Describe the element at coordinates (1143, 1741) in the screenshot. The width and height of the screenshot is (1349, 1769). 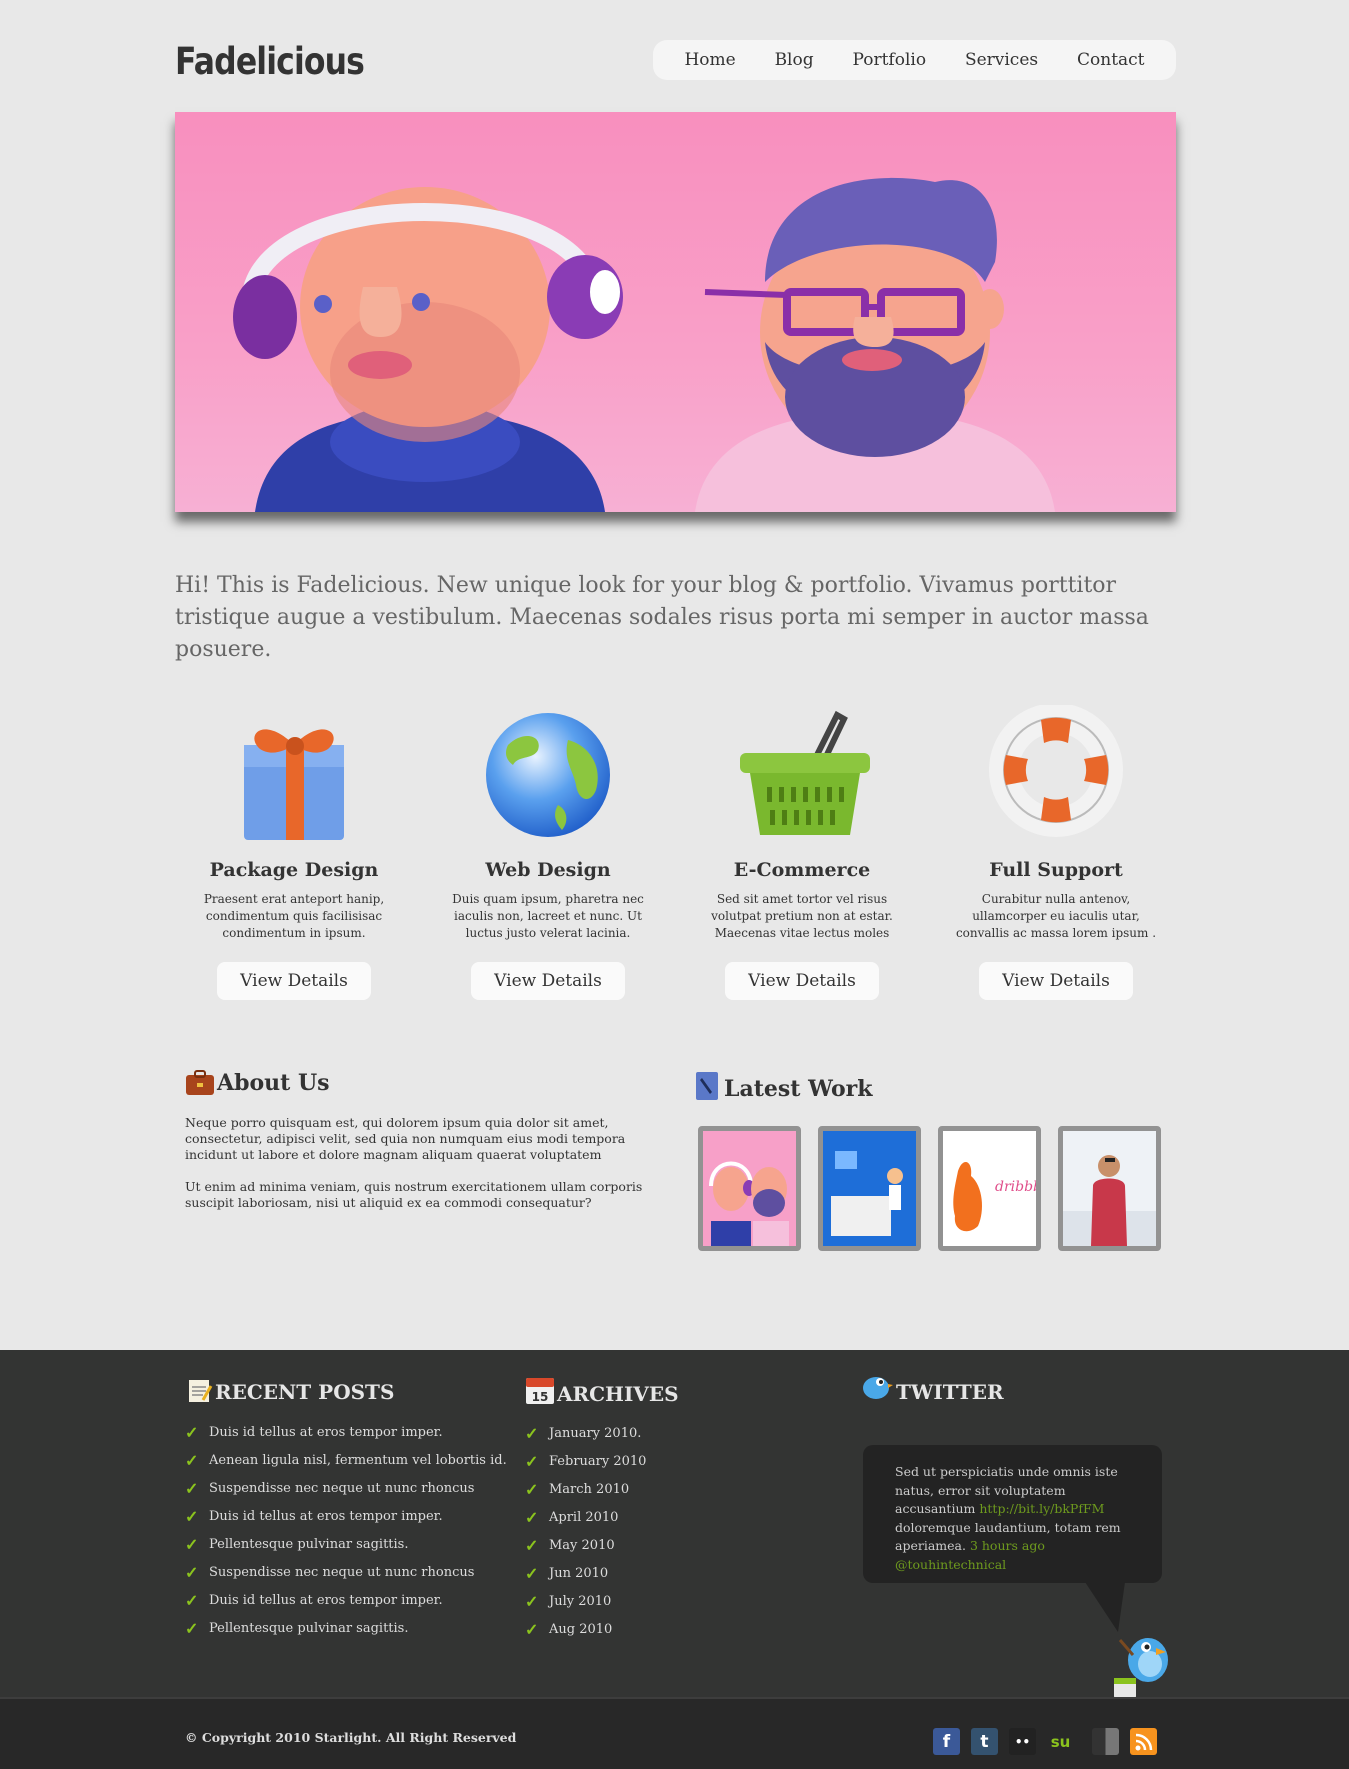
I see `rss-icon` at that location.